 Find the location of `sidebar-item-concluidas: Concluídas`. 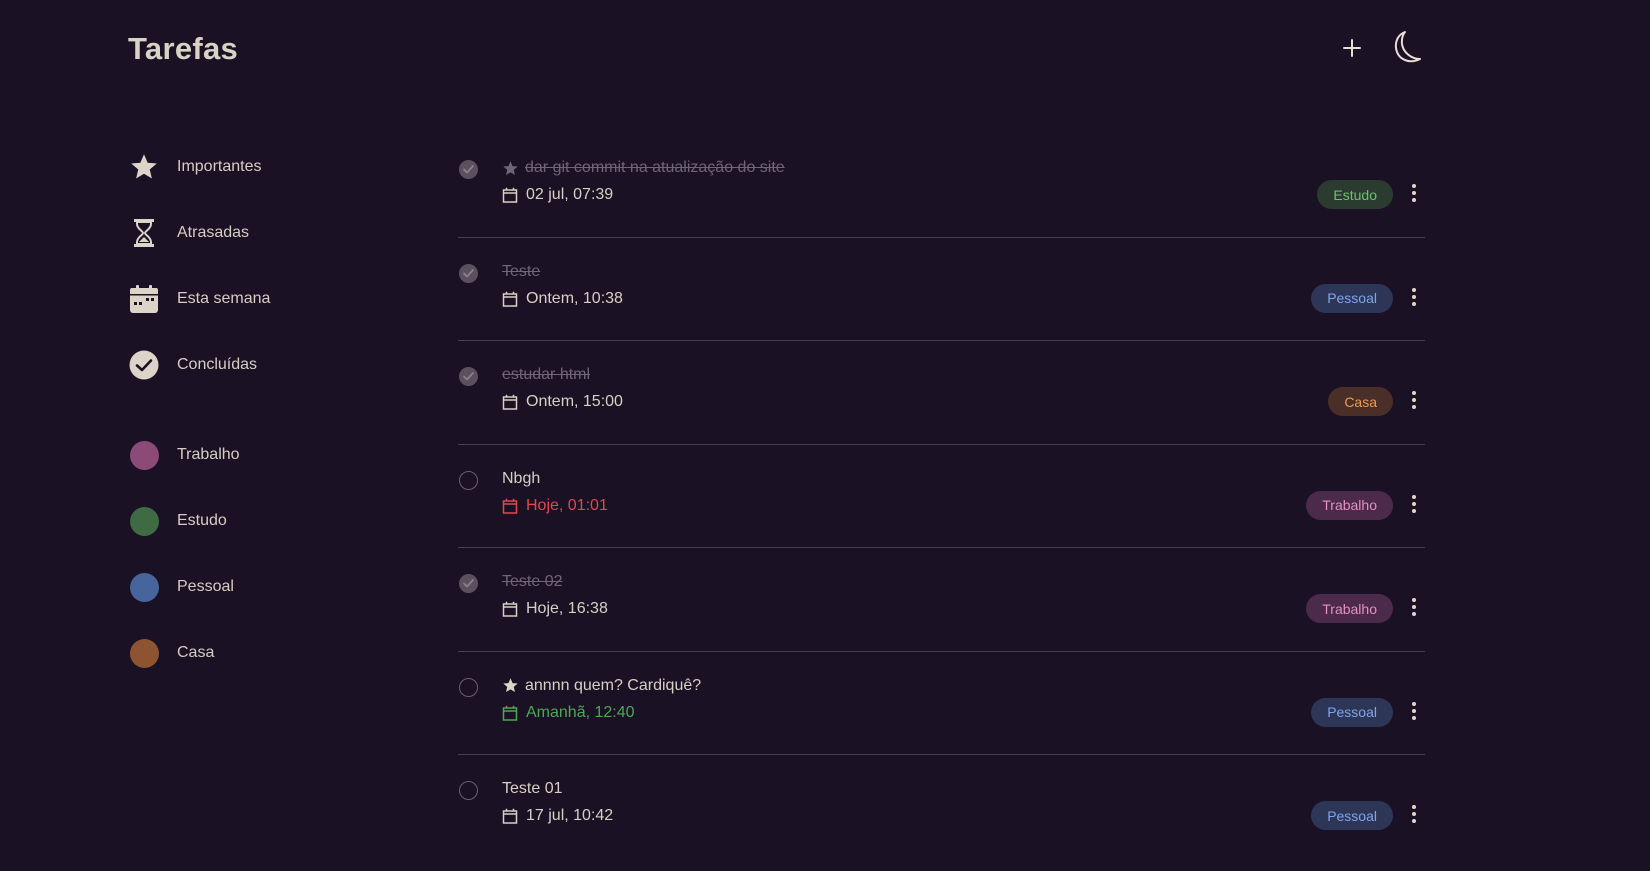

sidebar-item-concluidas: Concluídas is located at coordinates (268, 365).